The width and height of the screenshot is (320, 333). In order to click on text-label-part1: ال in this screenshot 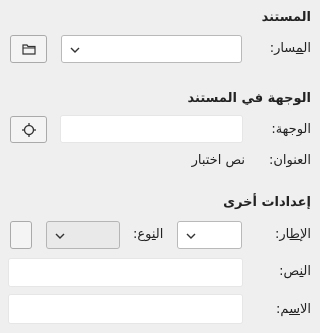, I will do `click(307, 271)`.